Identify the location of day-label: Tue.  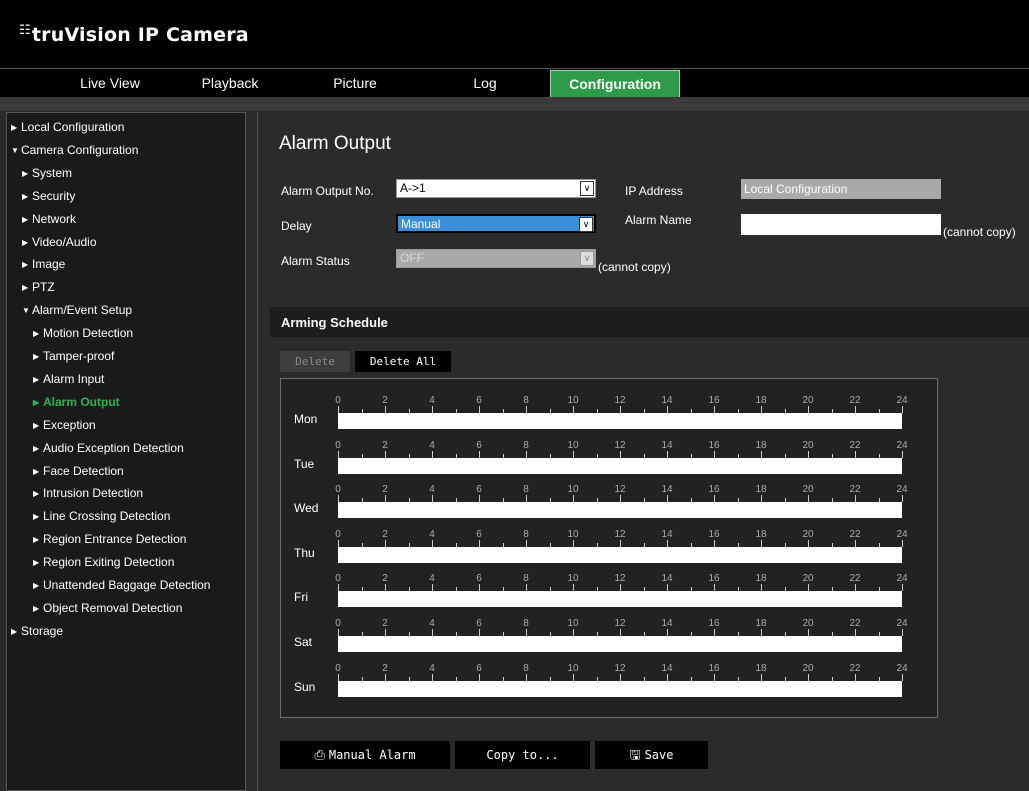
(304, 463).